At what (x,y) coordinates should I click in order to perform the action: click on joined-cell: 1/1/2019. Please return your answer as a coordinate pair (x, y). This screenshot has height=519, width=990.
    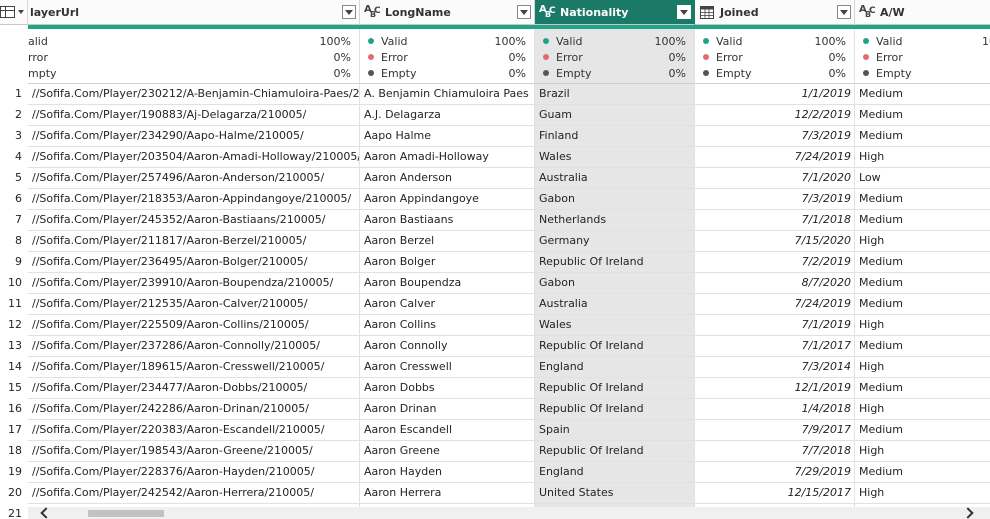
    Looking at the image, I should click on (775, 94).